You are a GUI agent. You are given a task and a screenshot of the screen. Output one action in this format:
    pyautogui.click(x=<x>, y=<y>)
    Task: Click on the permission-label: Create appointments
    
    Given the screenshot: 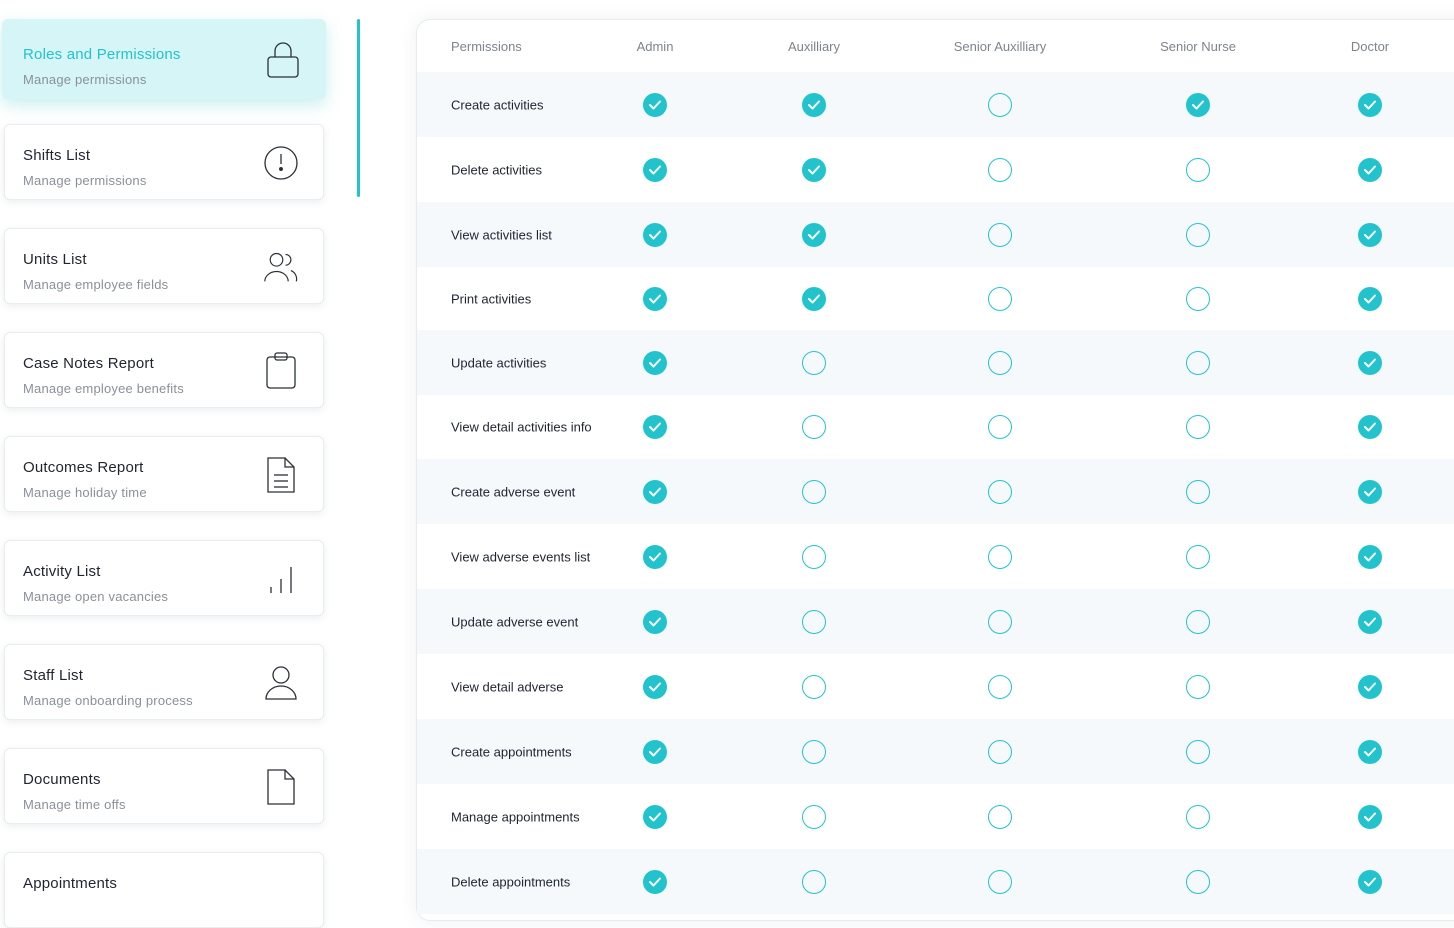 What is the action you would take?
    pyautogui.click(x=511, y=751)
    